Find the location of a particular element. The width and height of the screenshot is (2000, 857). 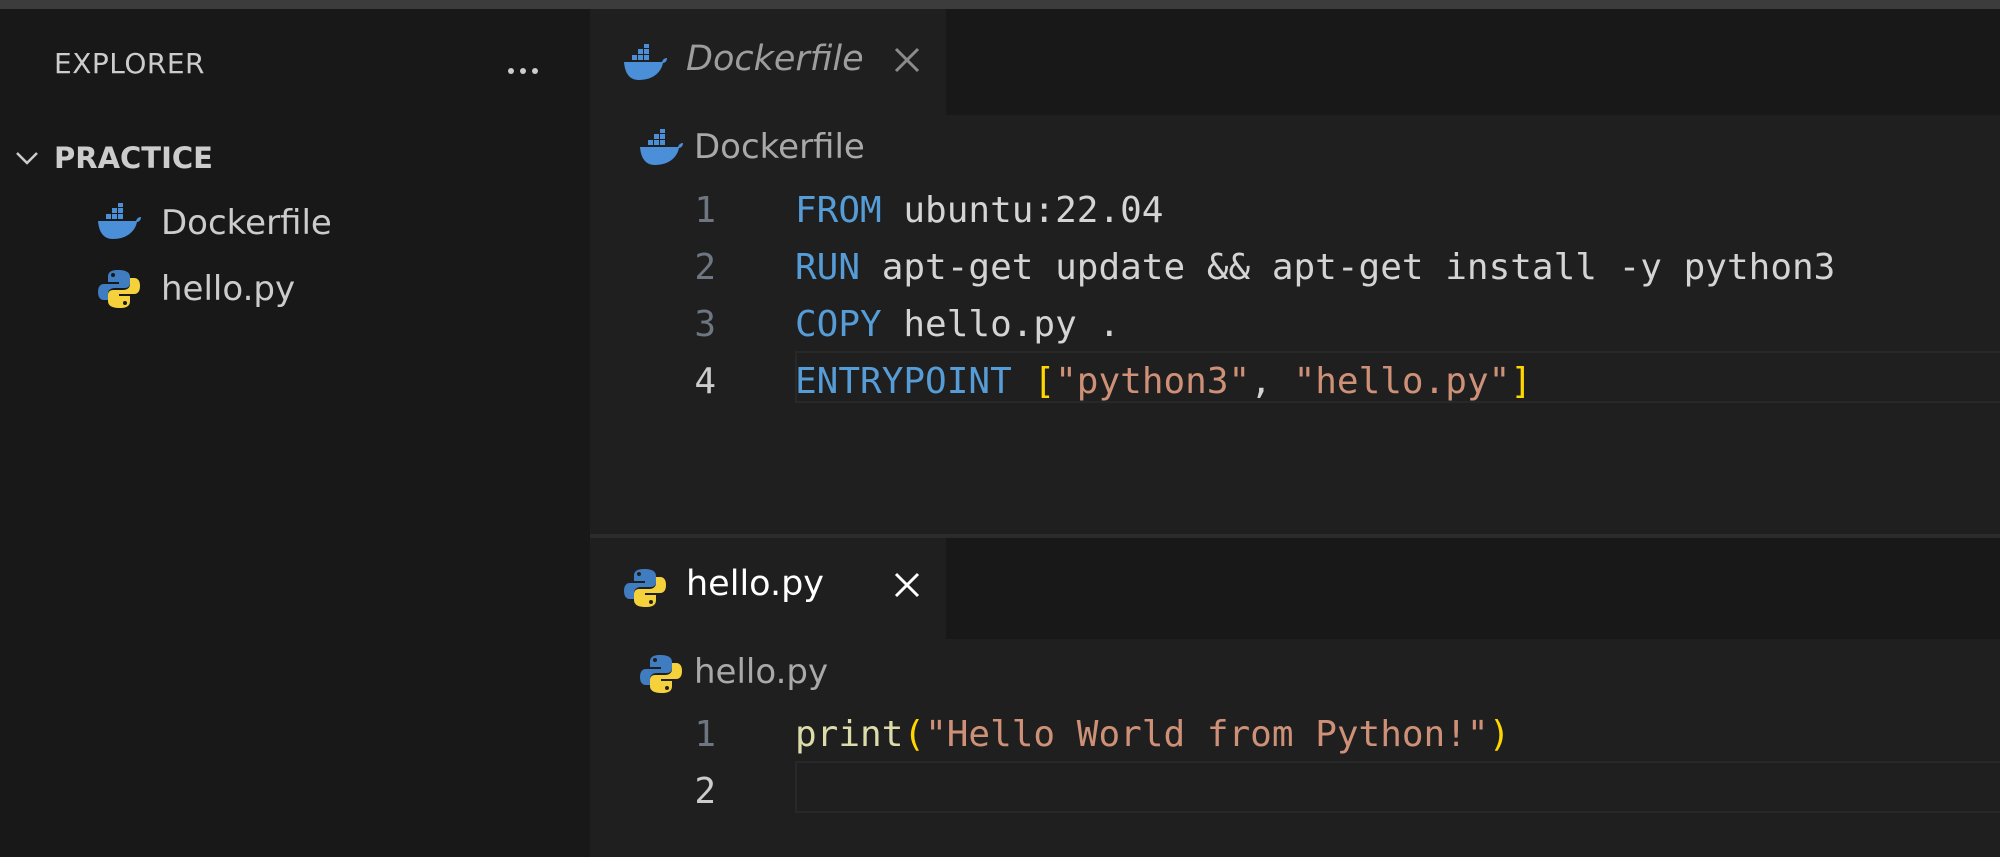

breadcrumb-label: Dockerfile is located at coordinates (779, 147).